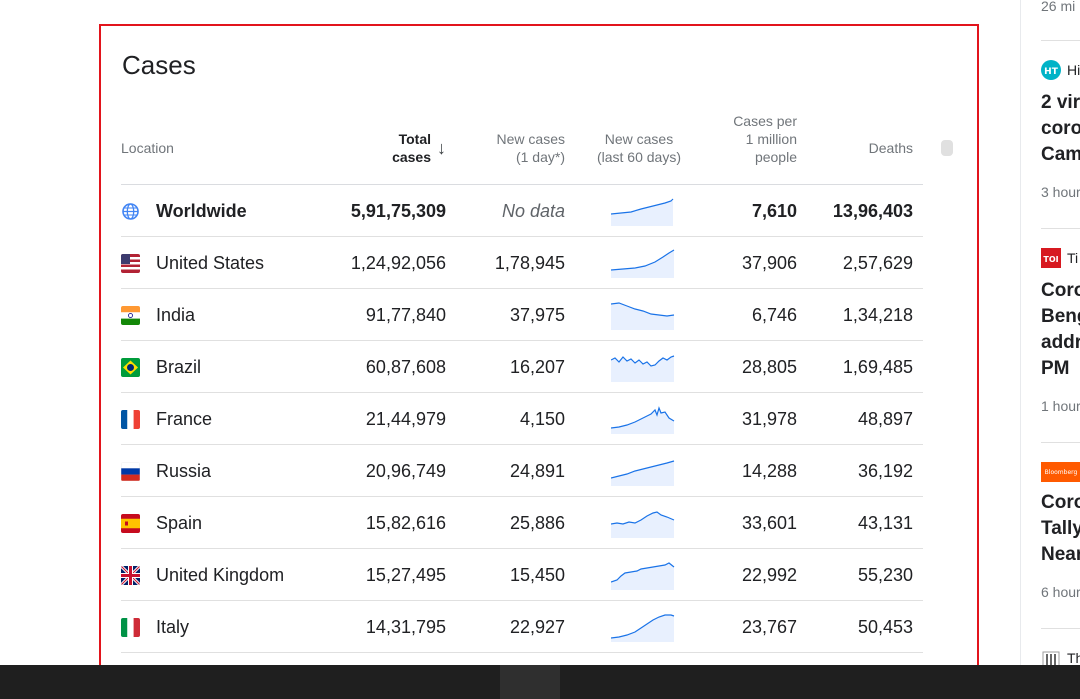 Image resolution: width=1080 pixels, height=699 pixels. I want to click on news-headline: 2 viru coror Cam, so click(1060, 129).